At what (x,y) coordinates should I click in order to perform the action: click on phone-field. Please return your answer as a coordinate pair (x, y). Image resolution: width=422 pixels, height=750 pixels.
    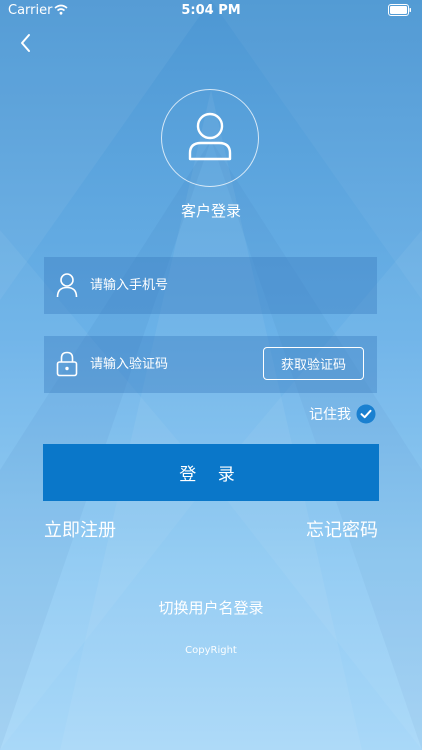
    Looking at the image, I should click on (210, 285).